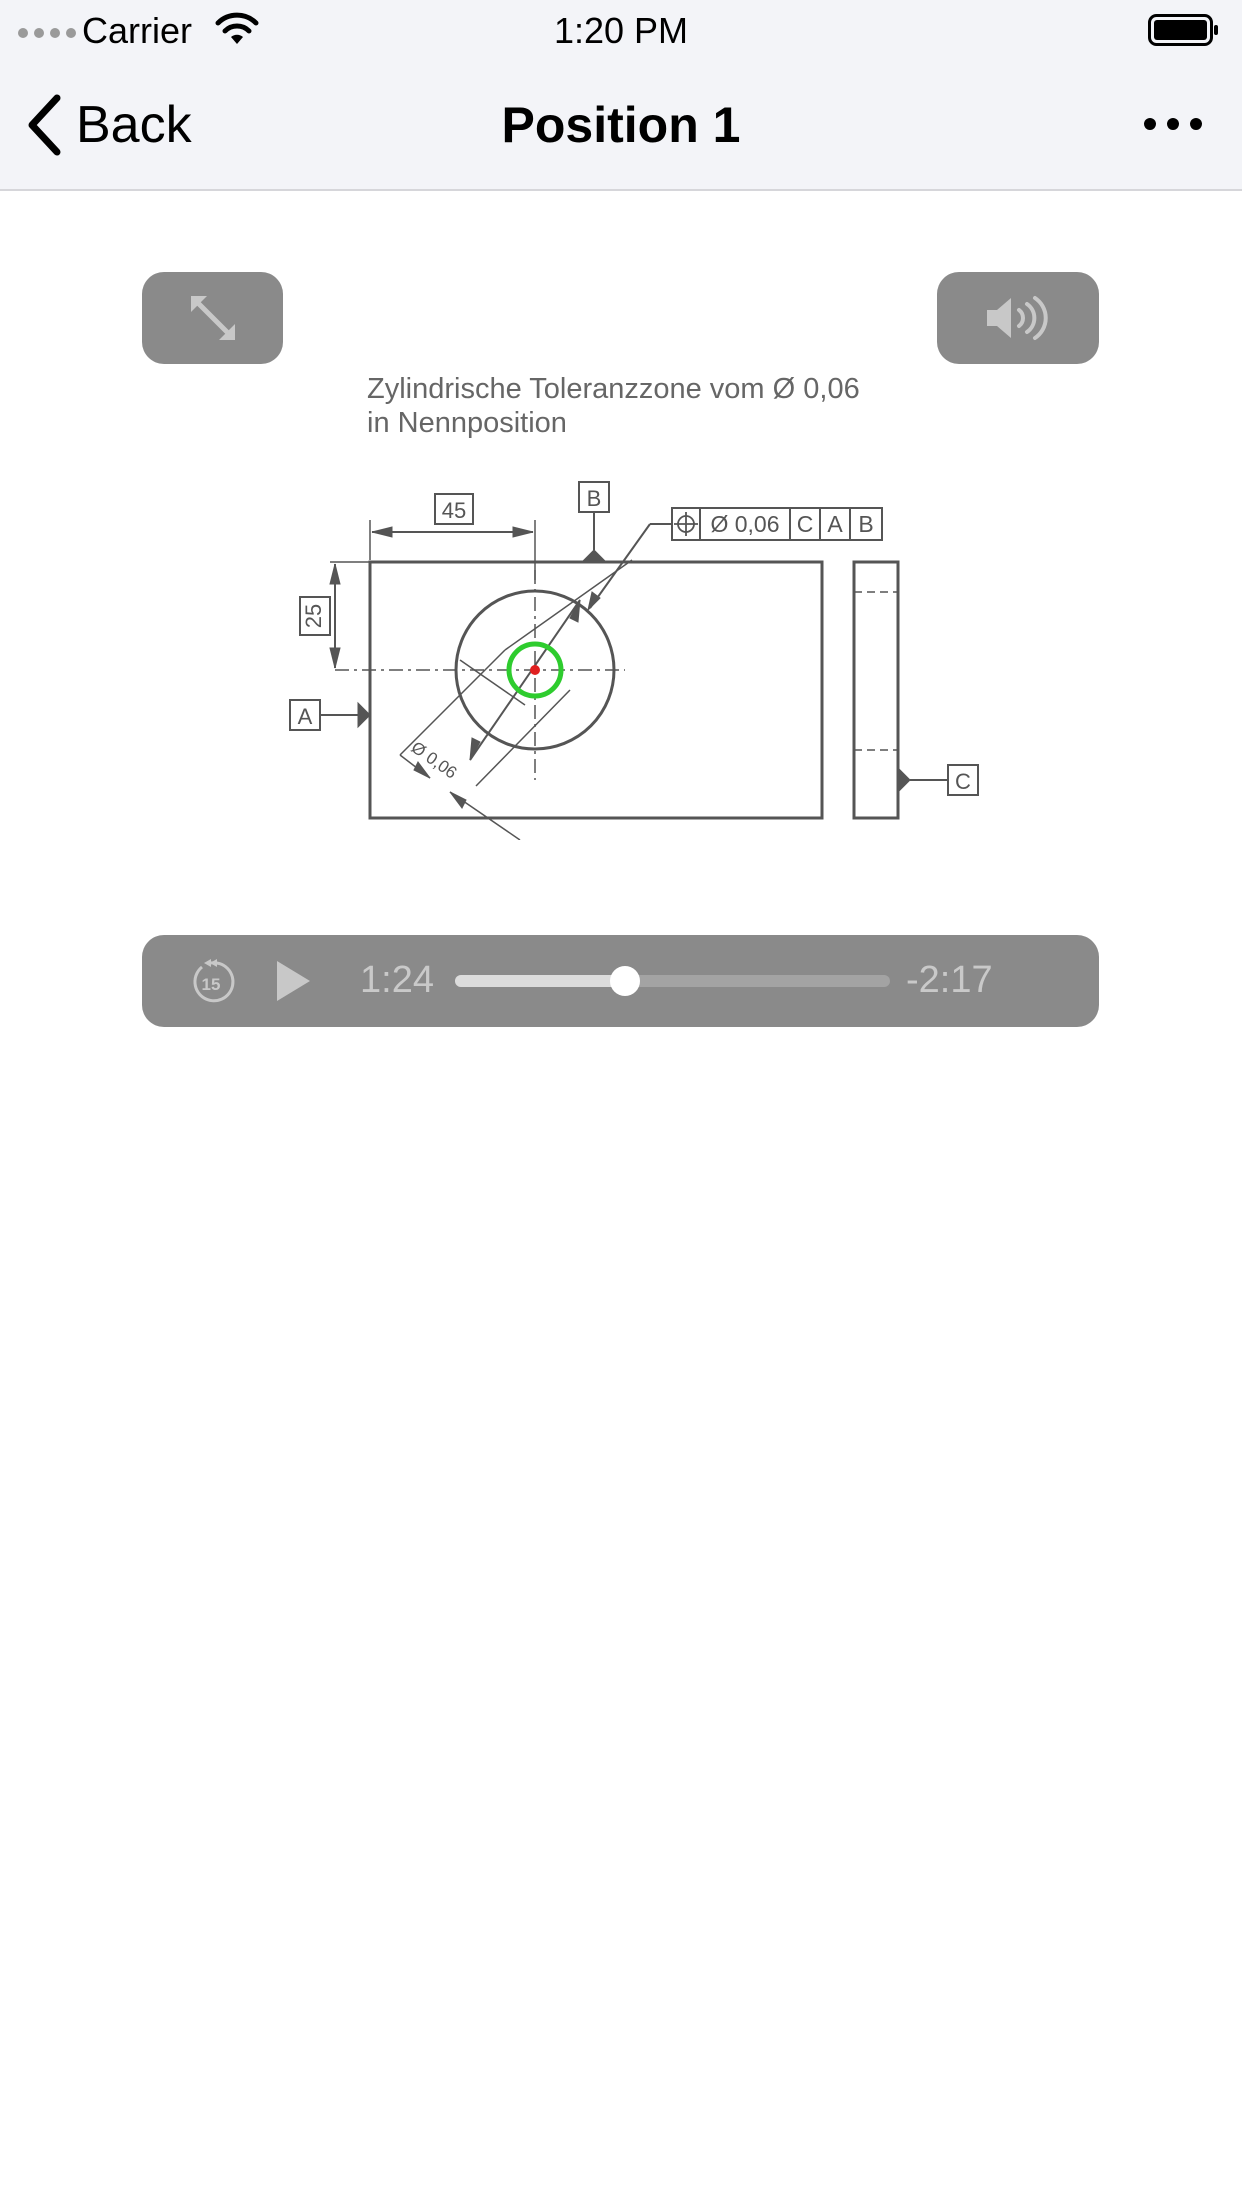 The image size is (1242, 2208). Describe the element at coordinates (1184, 34) in the screenshot. I see `battery-icon` at that location.